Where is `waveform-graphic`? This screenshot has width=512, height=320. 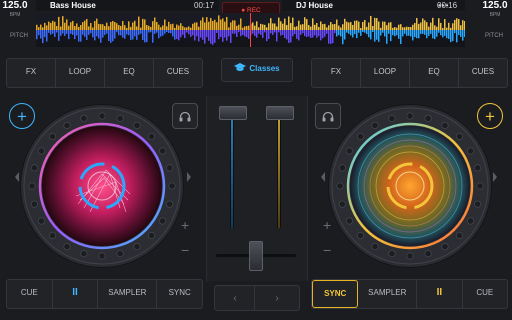 waveform-graphic is located at coordinates (250, 30).